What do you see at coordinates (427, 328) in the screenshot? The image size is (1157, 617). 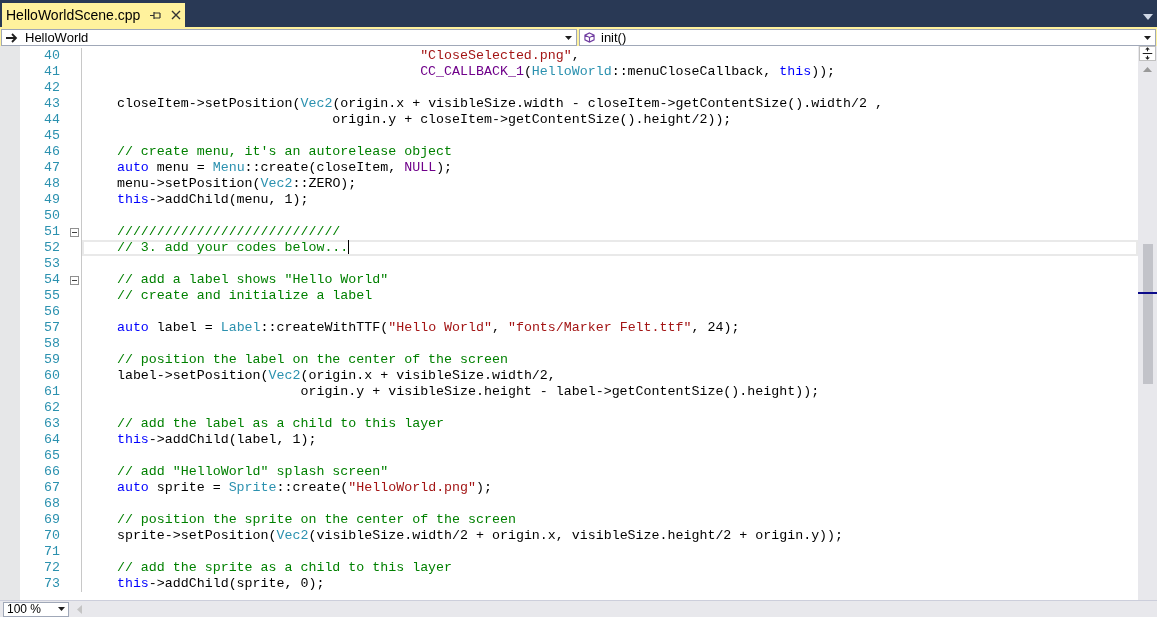 I see `code-line: auto label = Label::createWithTTF("Hello World", "fonts/Marker Felt.ttf", 24);` at bounding box center [427, 328].